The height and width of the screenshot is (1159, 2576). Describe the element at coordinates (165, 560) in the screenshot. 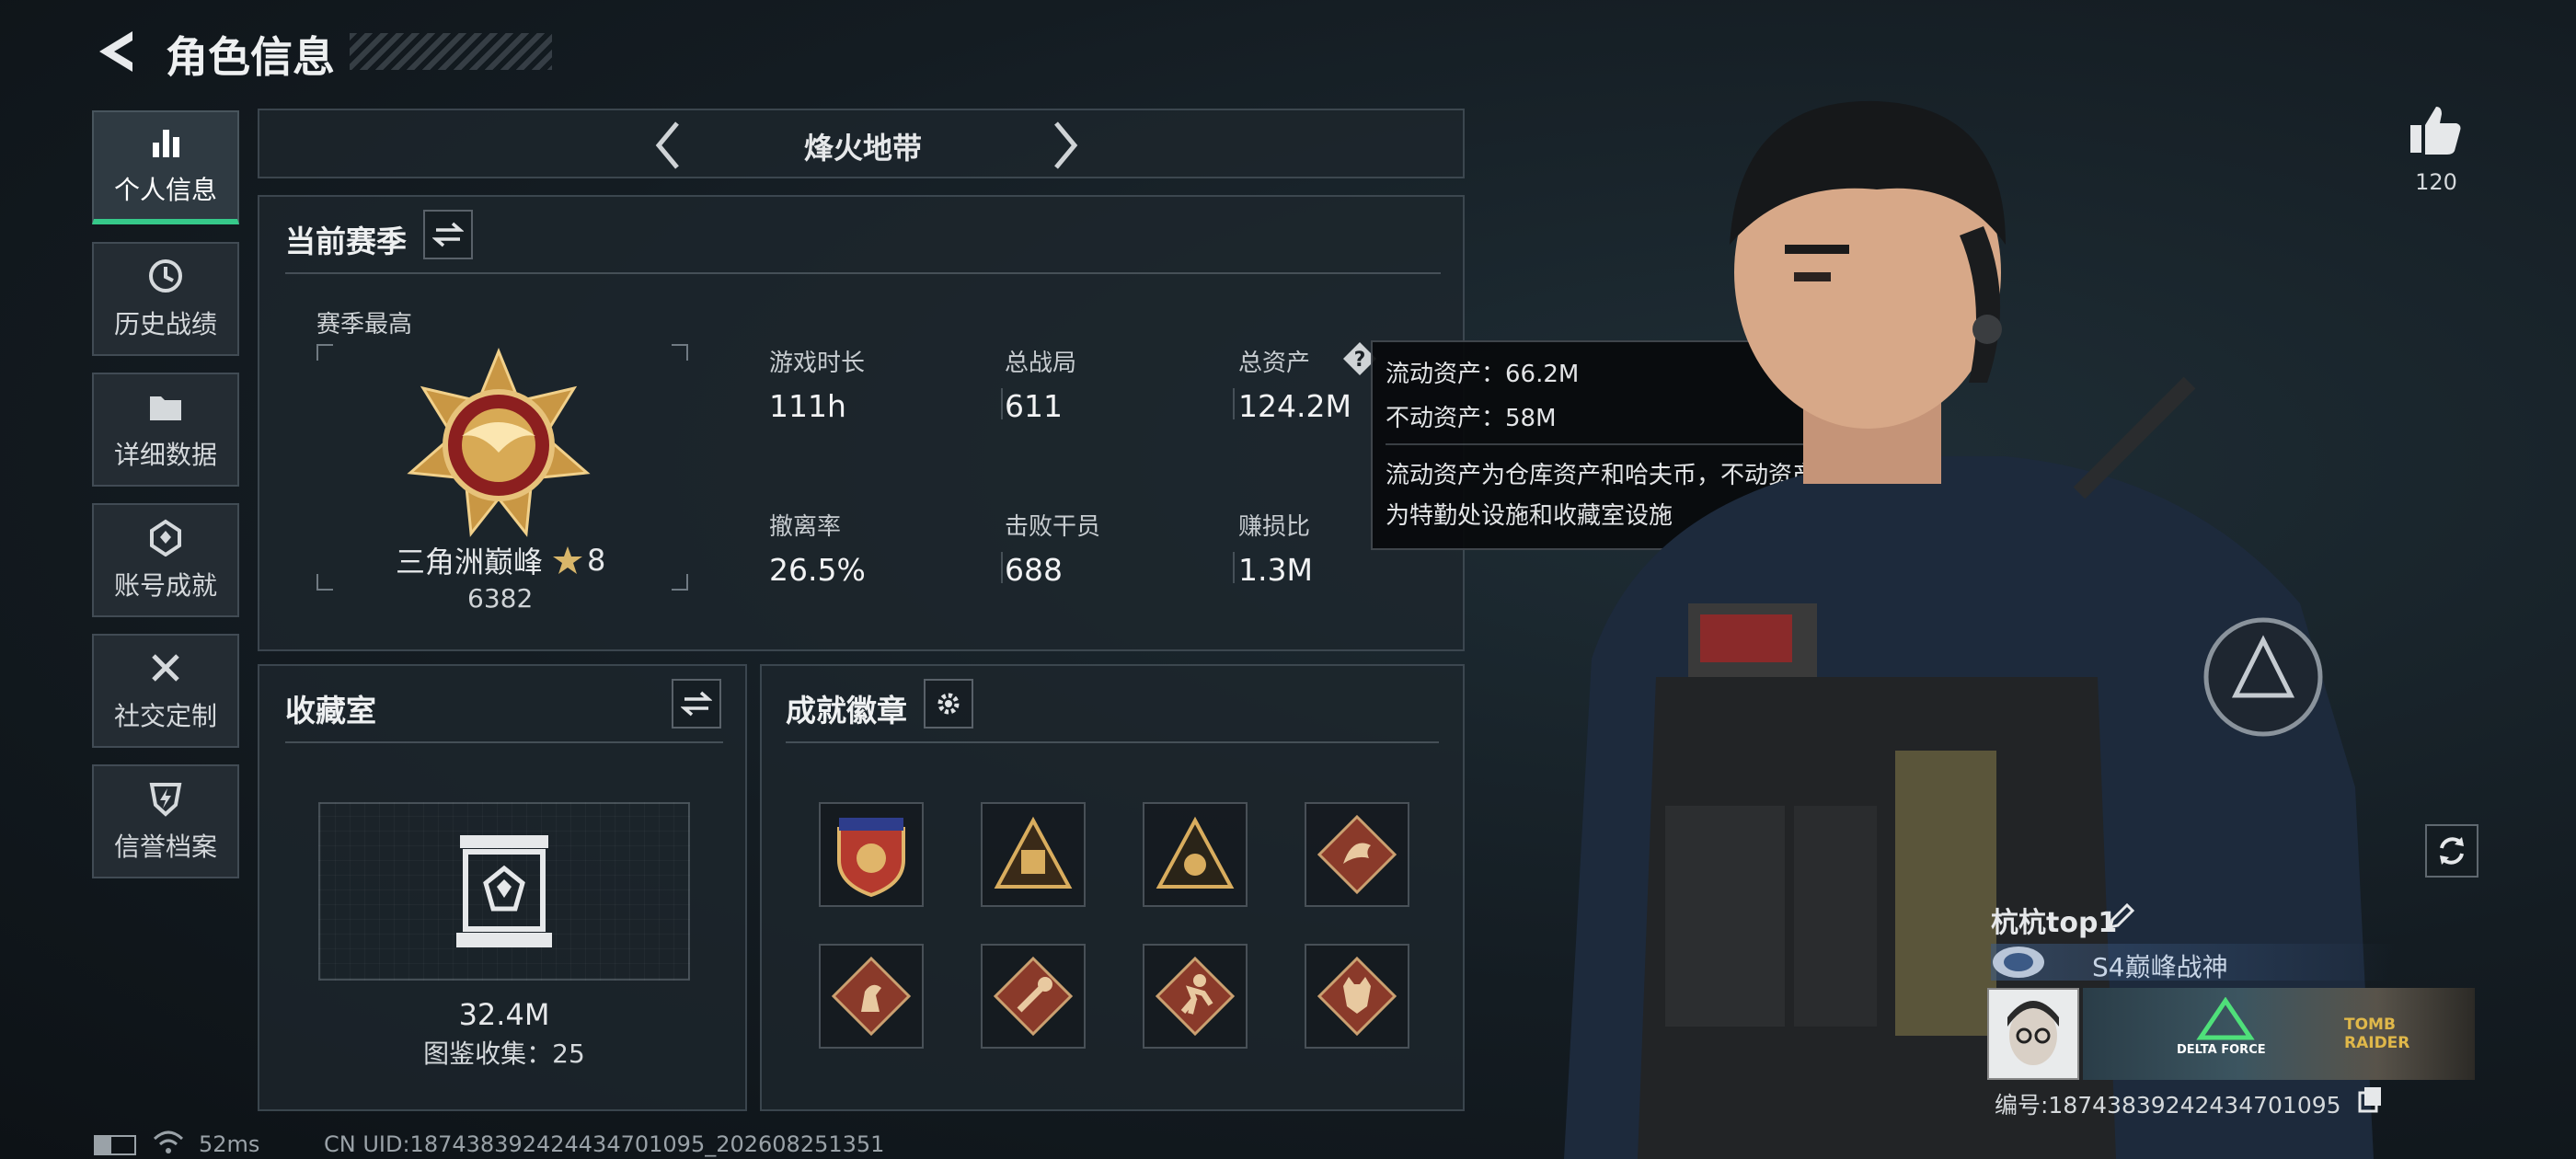

I see `sidebar-item-achievements: 账号成就` at that location.